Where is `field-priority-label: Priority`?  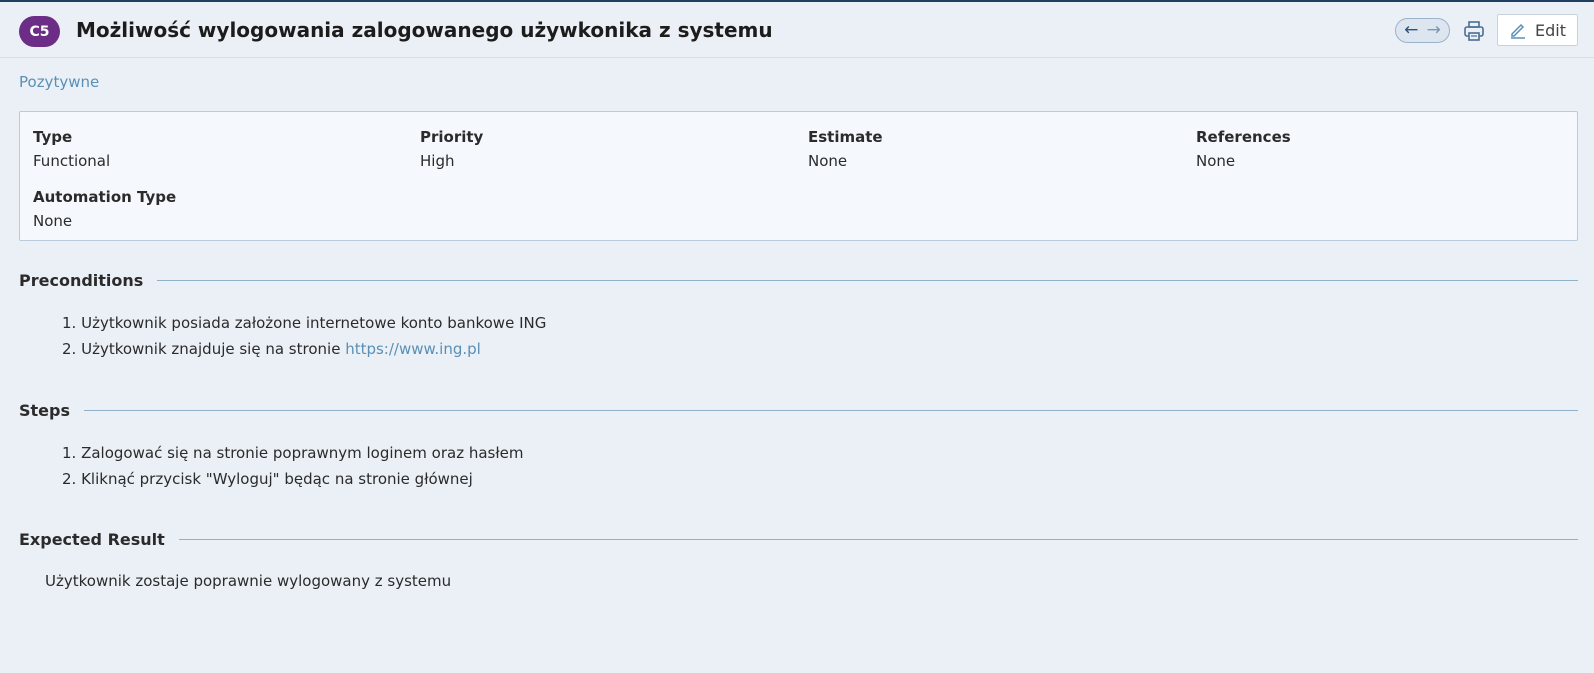 field-priority-label: Priority is located at coordinates (452, 137).